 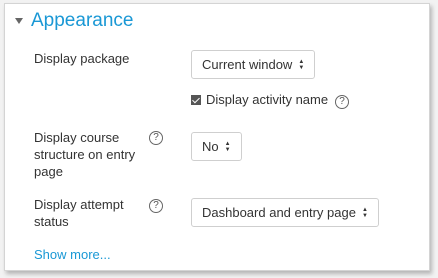 I want to click on display-attempt-status-select: Dashboard and entry page ▲ ▼, so click(x=285, y=212).